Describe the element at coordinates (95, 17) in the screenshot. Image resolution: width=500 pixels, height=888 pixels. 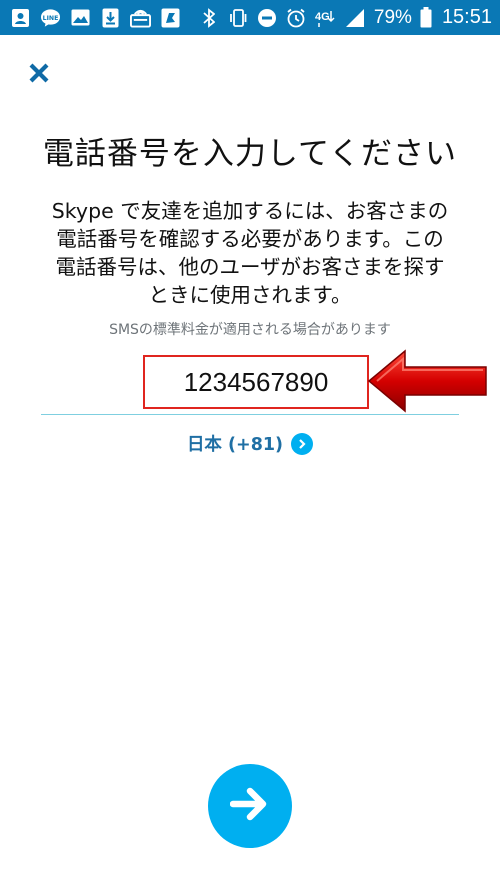
I see `status-left-icons: LINE` at that location.